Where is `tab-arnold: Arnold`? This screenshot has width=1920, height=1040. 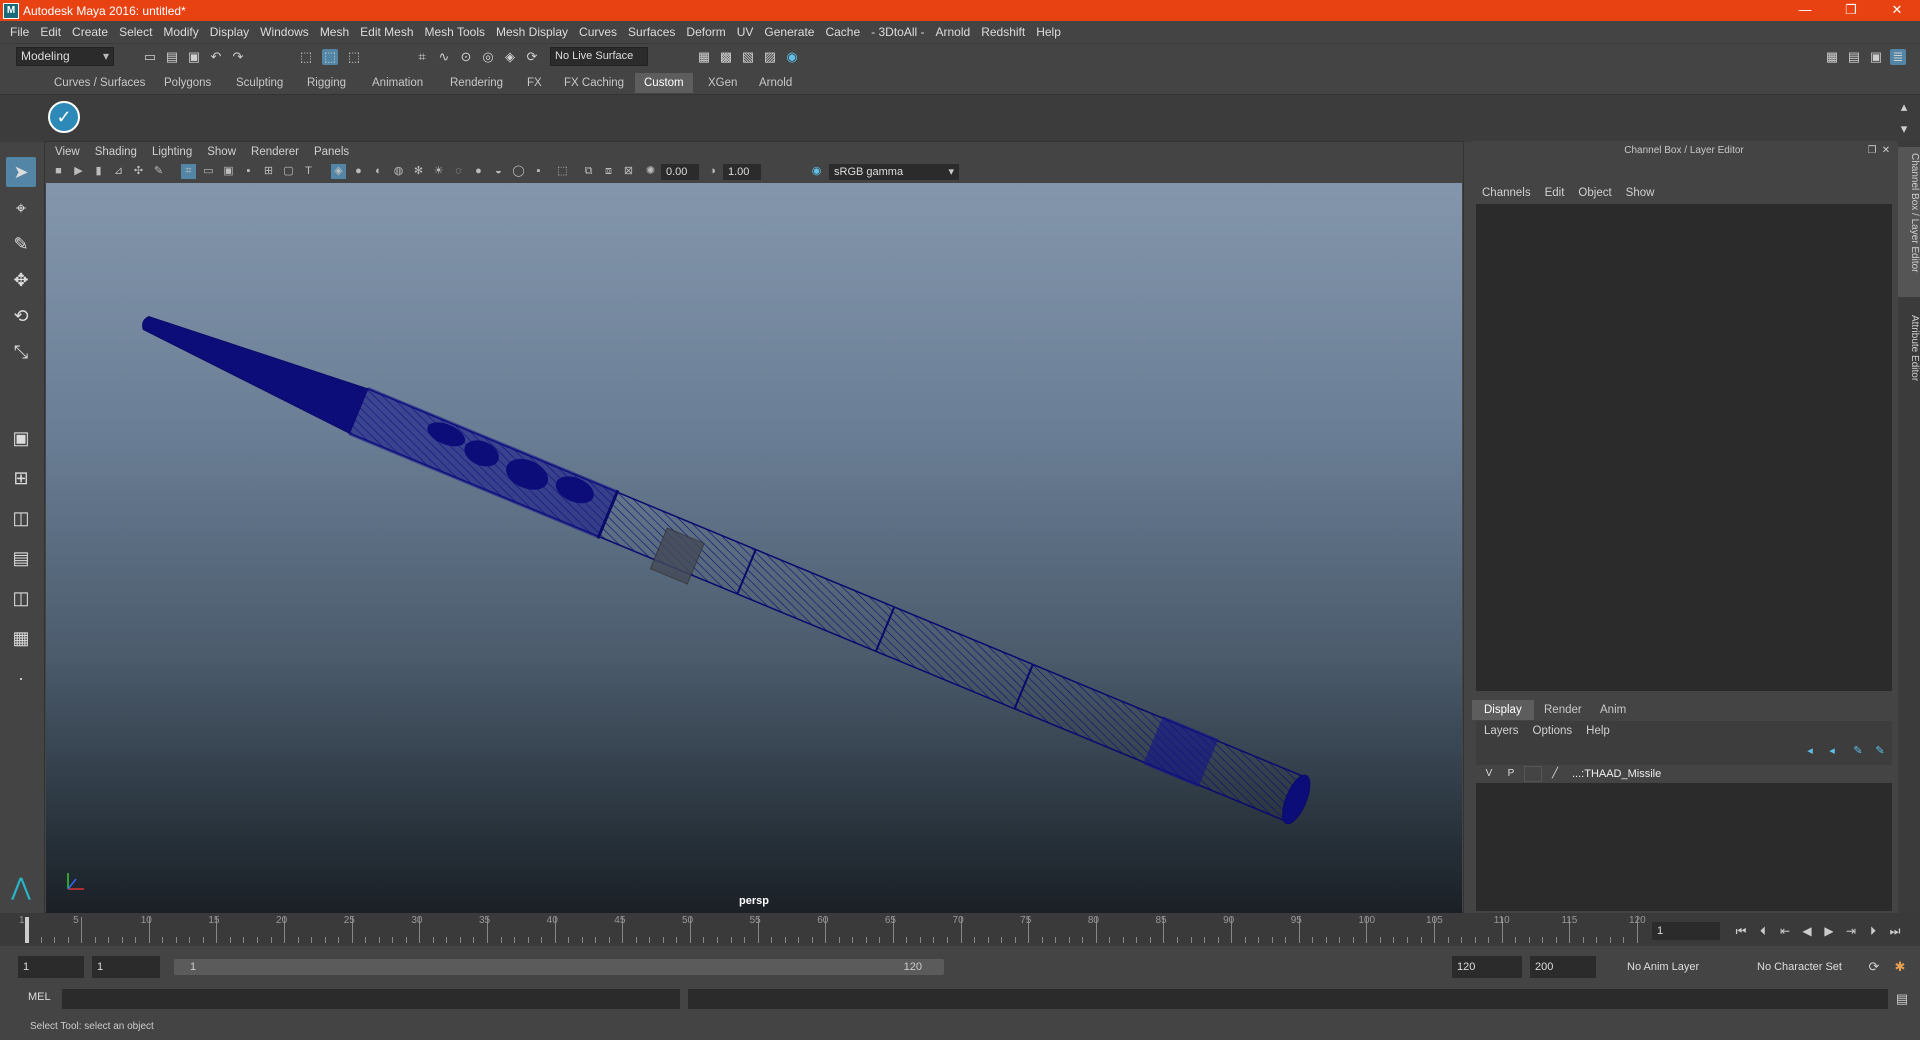 tab-arnold: Arnold is located at coordinates (775, 83).